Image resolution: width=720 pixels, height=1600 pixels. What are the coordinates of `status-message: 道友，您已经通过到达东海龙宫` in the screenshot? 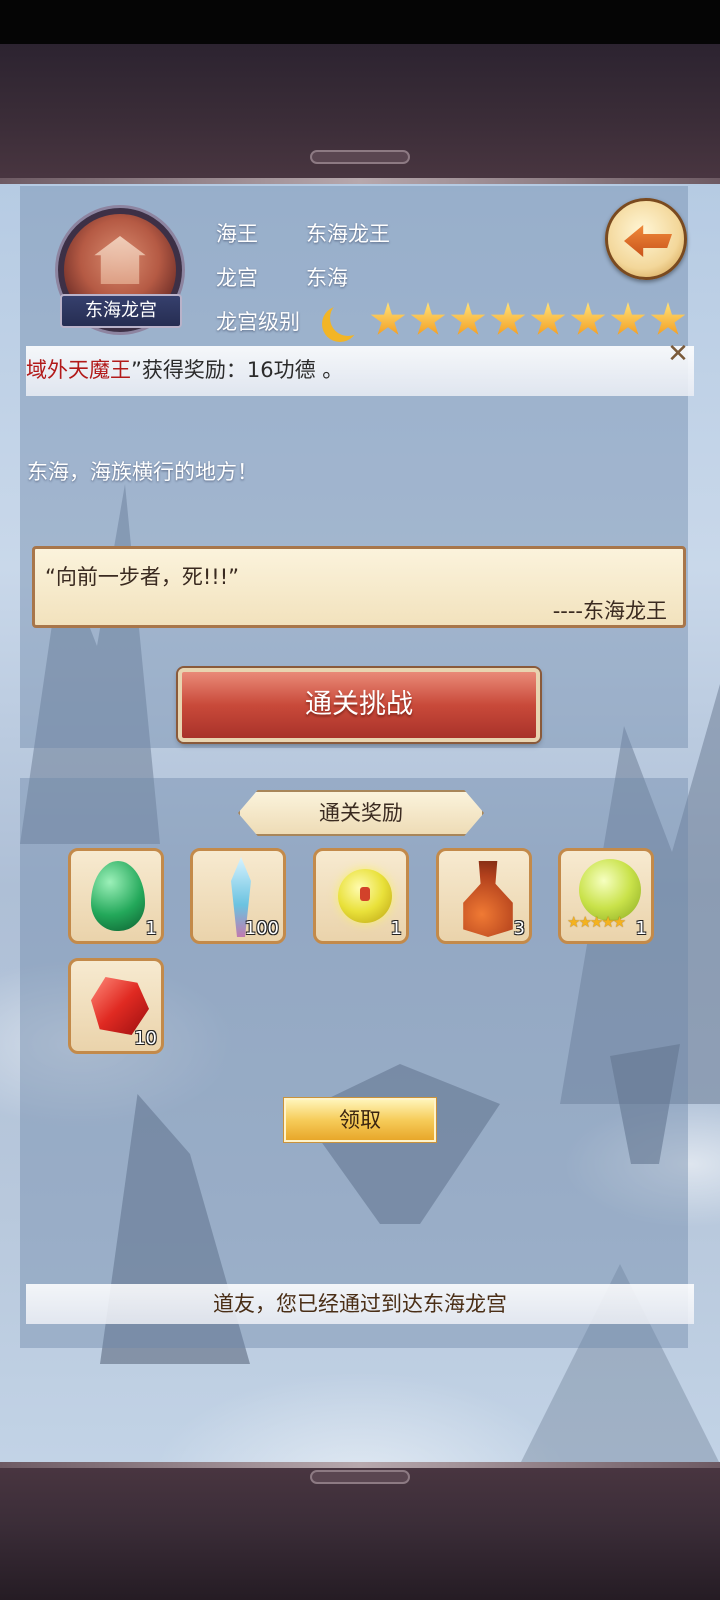 It's located at (360, 1304).